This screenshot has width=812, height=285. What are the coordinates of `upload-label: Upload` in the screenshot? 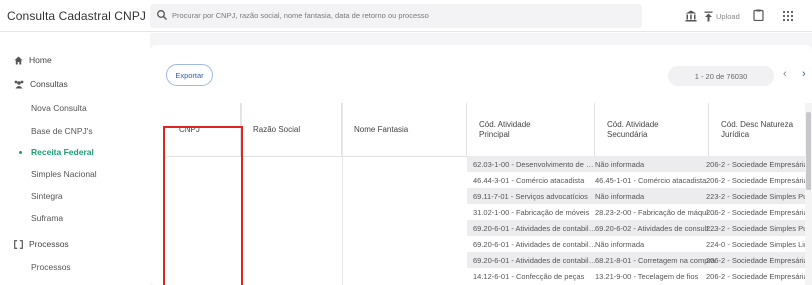 It's located at (728, 16).